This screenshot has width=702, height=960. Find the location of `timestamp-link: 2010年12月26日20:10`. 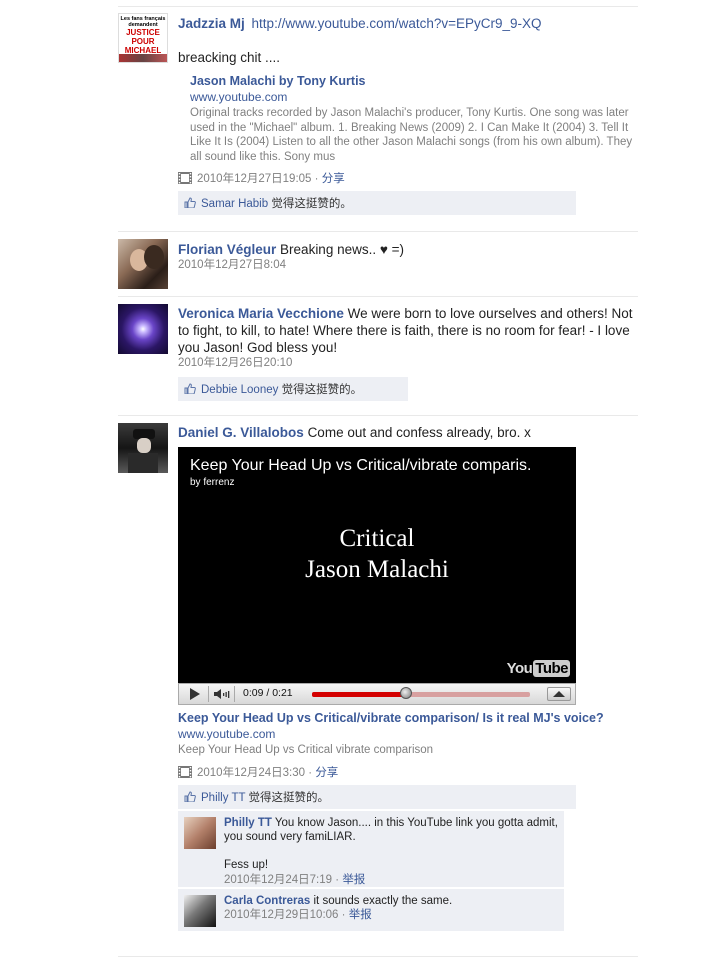

timestamp-link: 2010年12月26日20:10 is located at coordinates (235, 363).